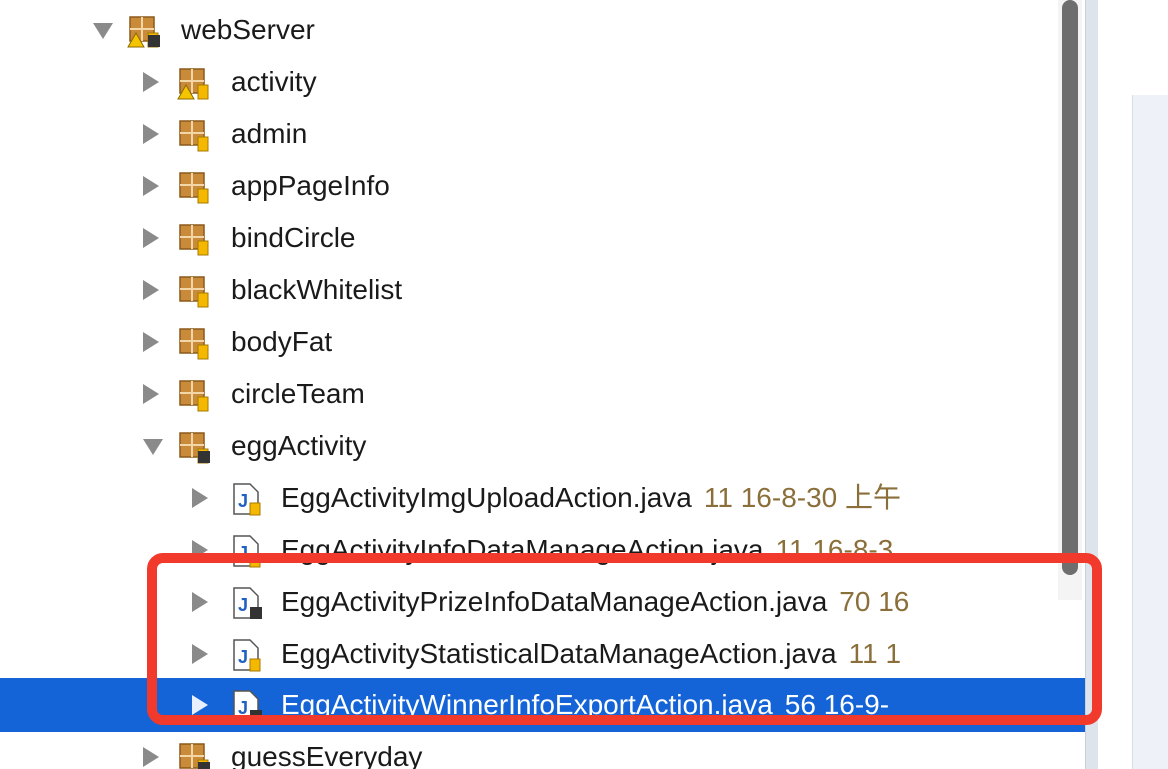  What do you see at coordinates (542, 238) in the screenshot?
I see `tree-item-package: bindCircle` at bounding box center [542, 238].